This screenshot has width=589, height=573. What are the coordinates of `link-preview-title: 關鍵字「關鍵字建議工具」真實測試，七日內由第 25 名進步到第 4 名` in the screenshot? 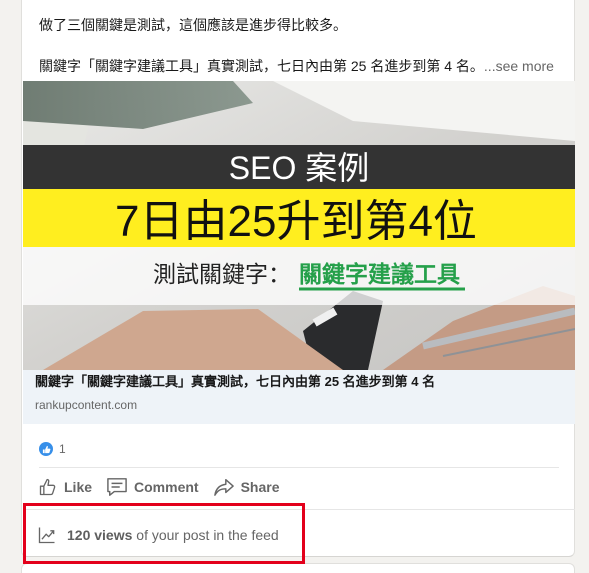 It's located at (235, 380).